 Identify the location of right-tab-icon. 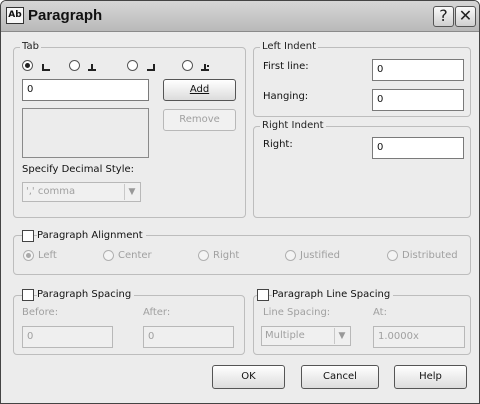
(151, 67).